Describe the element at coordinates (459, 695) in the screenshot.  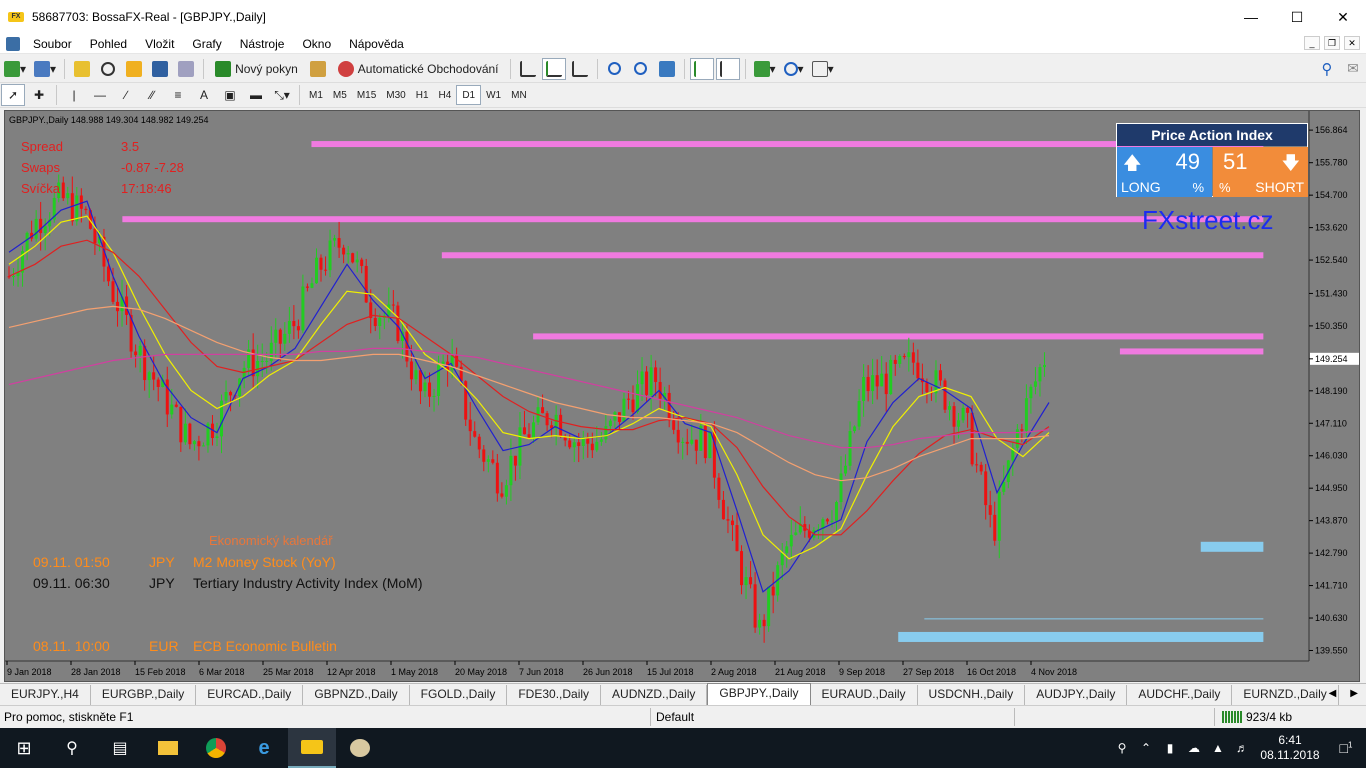
I see `chart-tab: FGOLD.,Daily` at that location.